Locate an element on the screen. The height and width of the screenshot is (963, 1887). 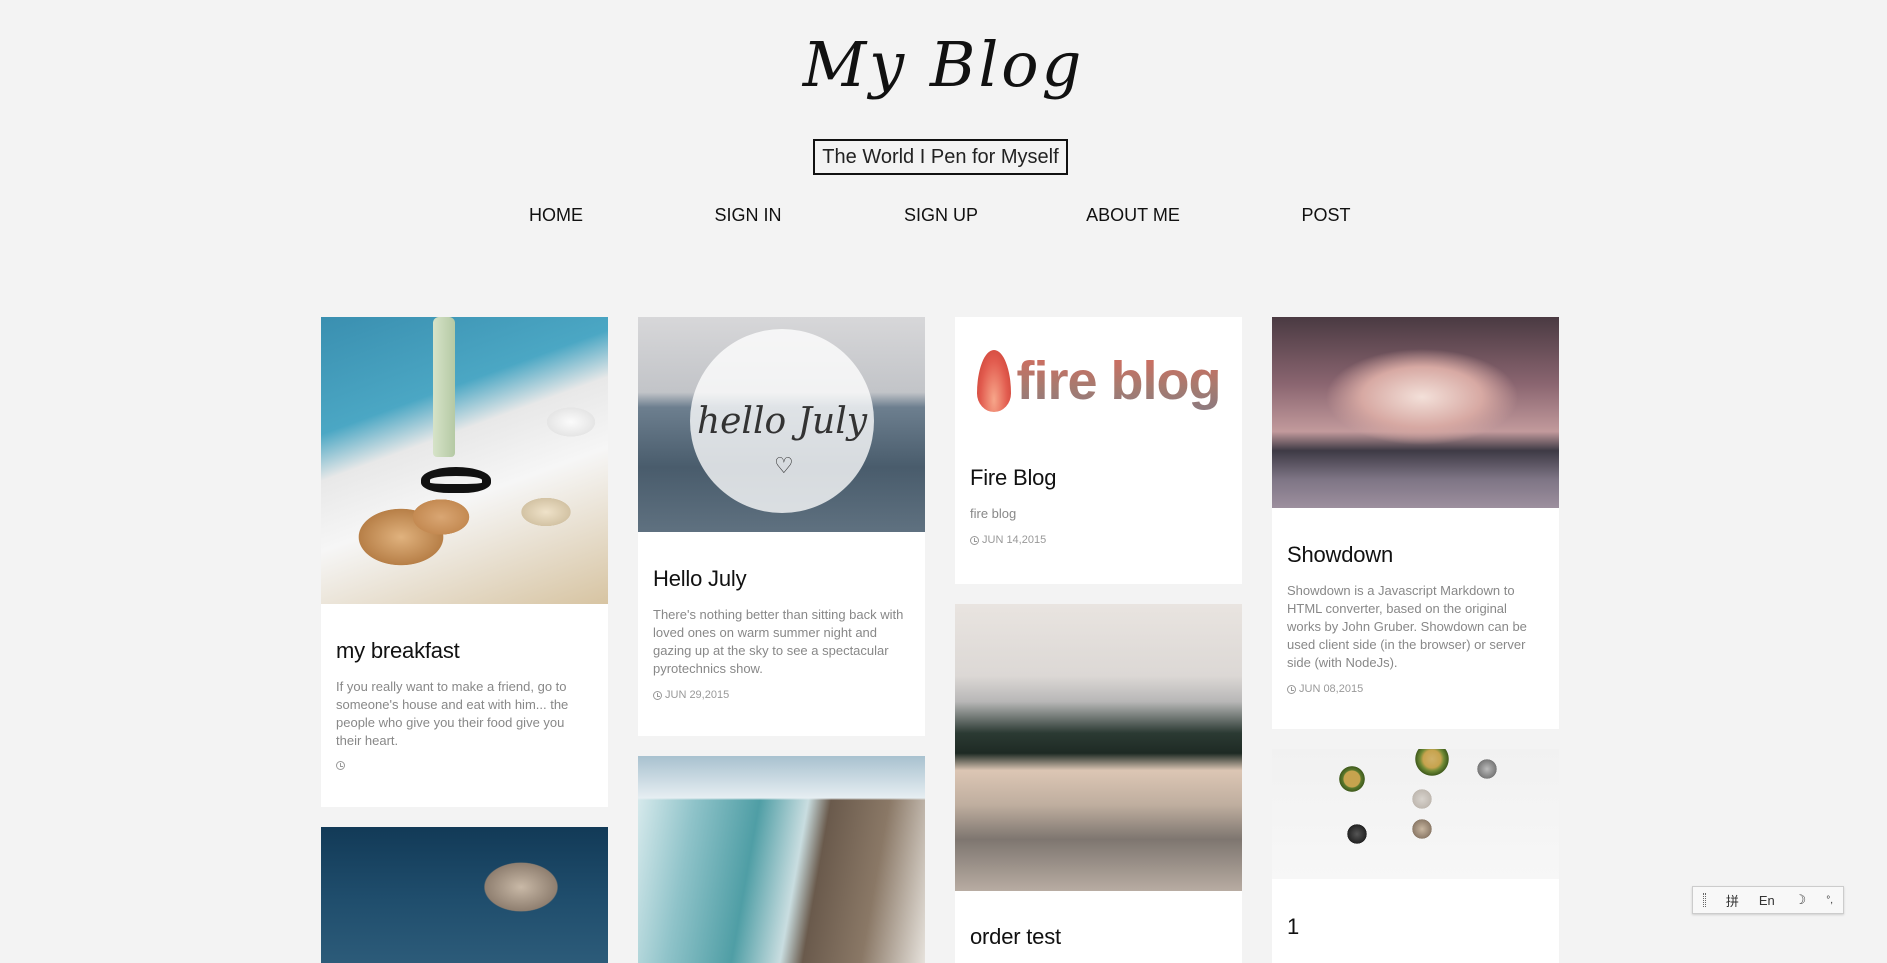
post-image: hello July ♡ is located at coordinates (781, 424).